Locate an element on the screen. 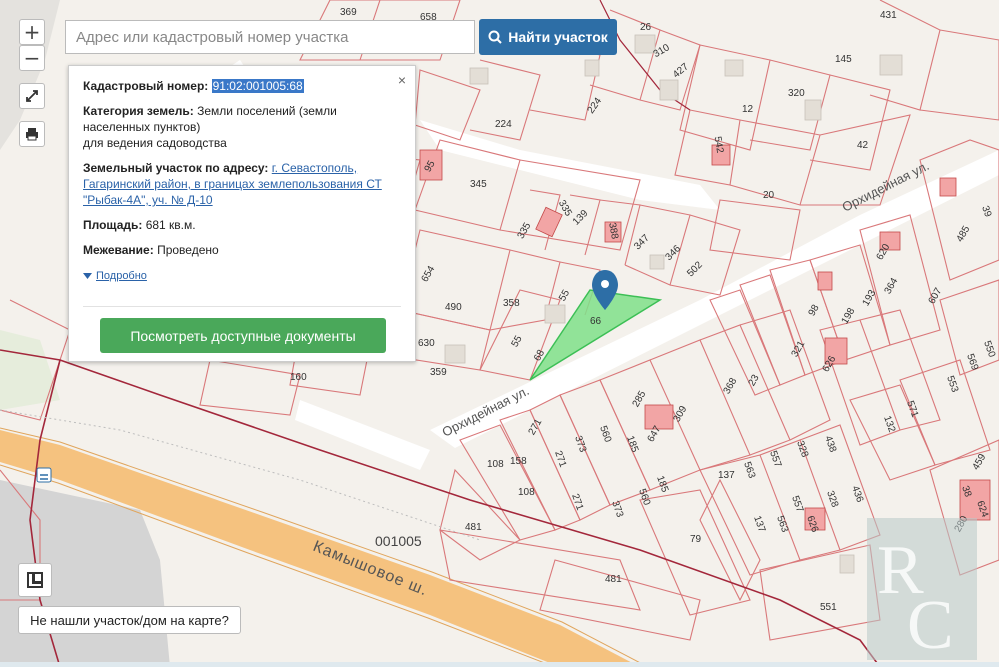 The width and height of the screenshot is (999, 667). rc-logo: R C is located at coordinates (922, 589).